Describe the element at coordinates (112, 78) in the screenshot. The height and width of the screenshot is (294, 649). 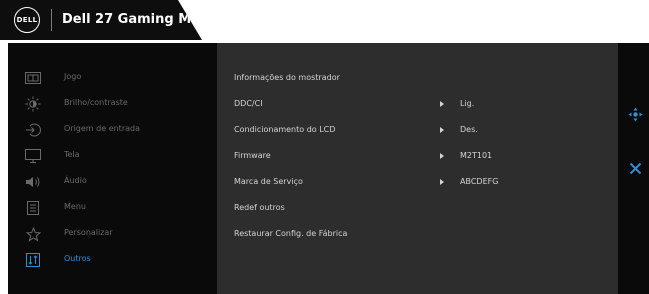
I see `sidebar-item-jogo: Jogo` at that location.